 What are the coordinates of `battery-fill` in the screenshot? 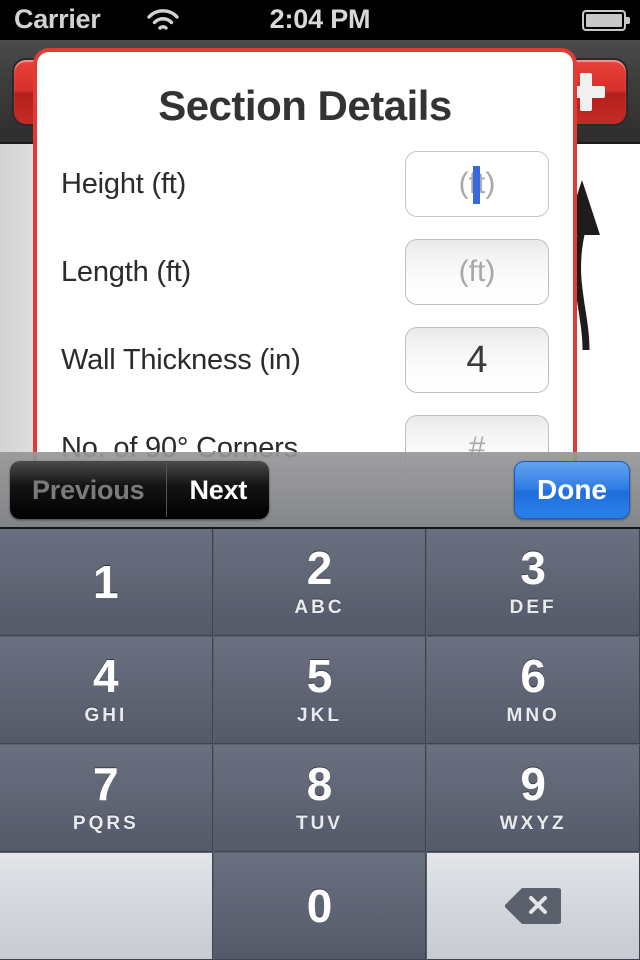 It's located at (604, 20).